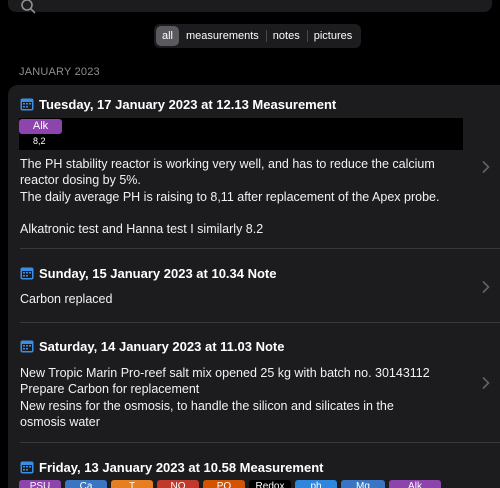  Describe the element at coordinates (316, 484) in the screenshot. I see `tag-ph: ph` at that location.